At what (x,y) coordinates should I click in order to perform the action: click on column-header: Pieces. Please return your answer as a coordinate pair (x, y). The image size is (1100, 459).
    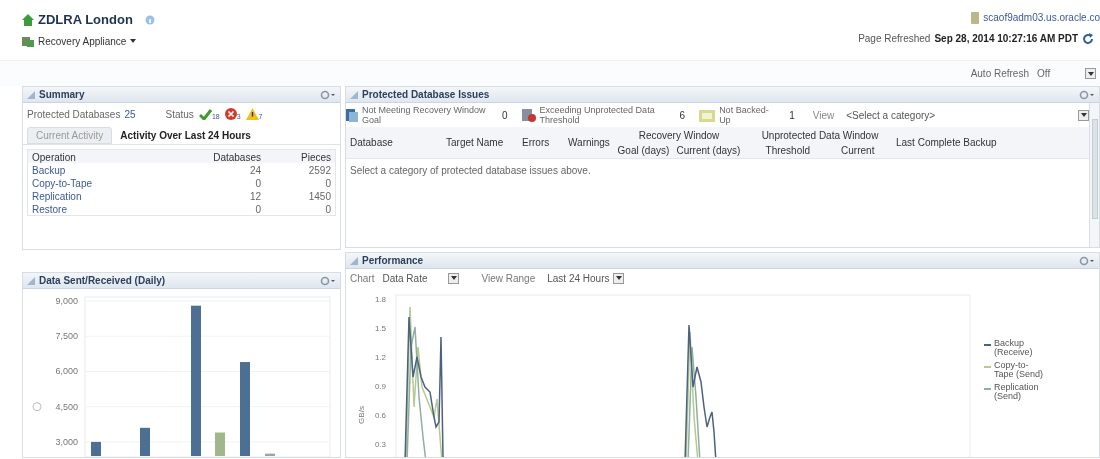
    Looking at the image, I should click on (315, 158).